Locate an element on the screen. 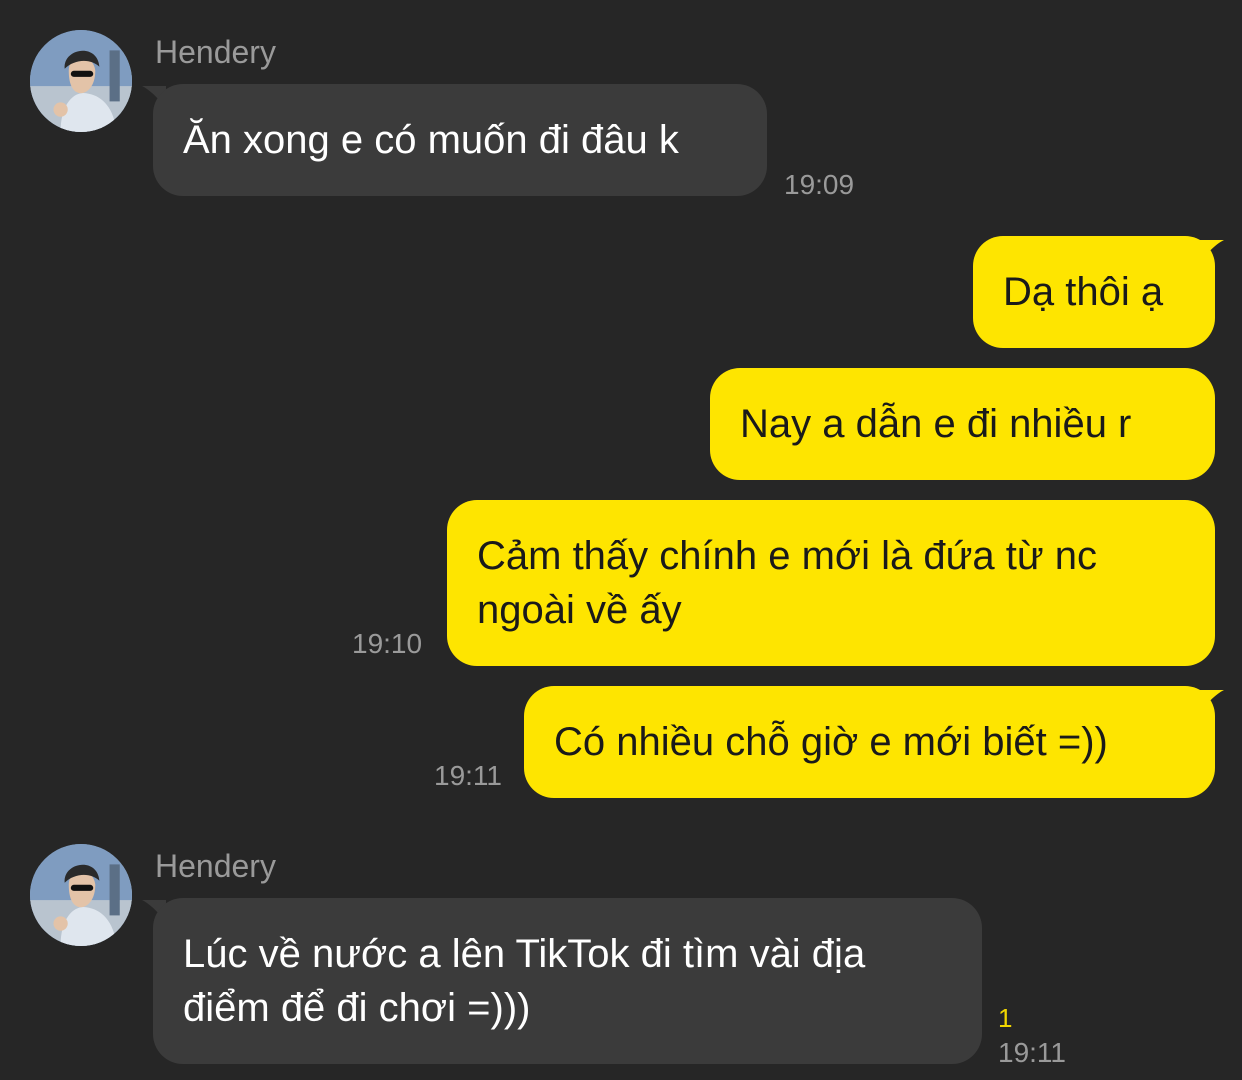 This screenshot has width=1242, height=1080. message-bubble-outgoing: Dạ thôi ạ is located at coordinates (1094, 292).